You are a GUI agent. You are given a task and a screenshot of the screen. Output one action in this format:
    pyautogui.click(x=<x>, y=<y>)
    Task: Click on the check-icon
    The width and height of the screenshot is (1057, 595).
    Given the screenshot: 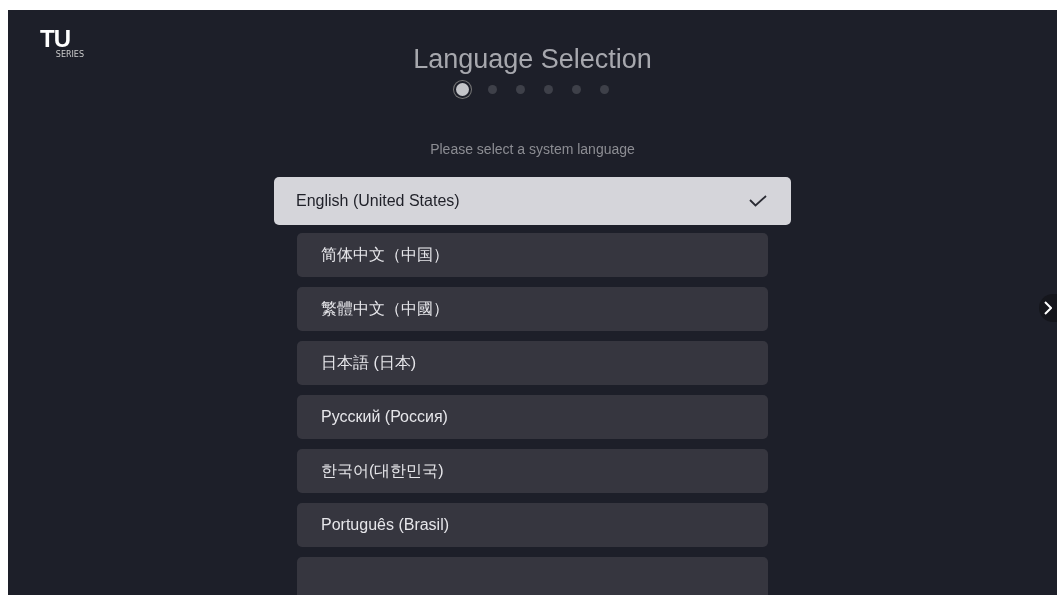 What is the action you would take?
    pyautogui.click(x=758, y=201)
    